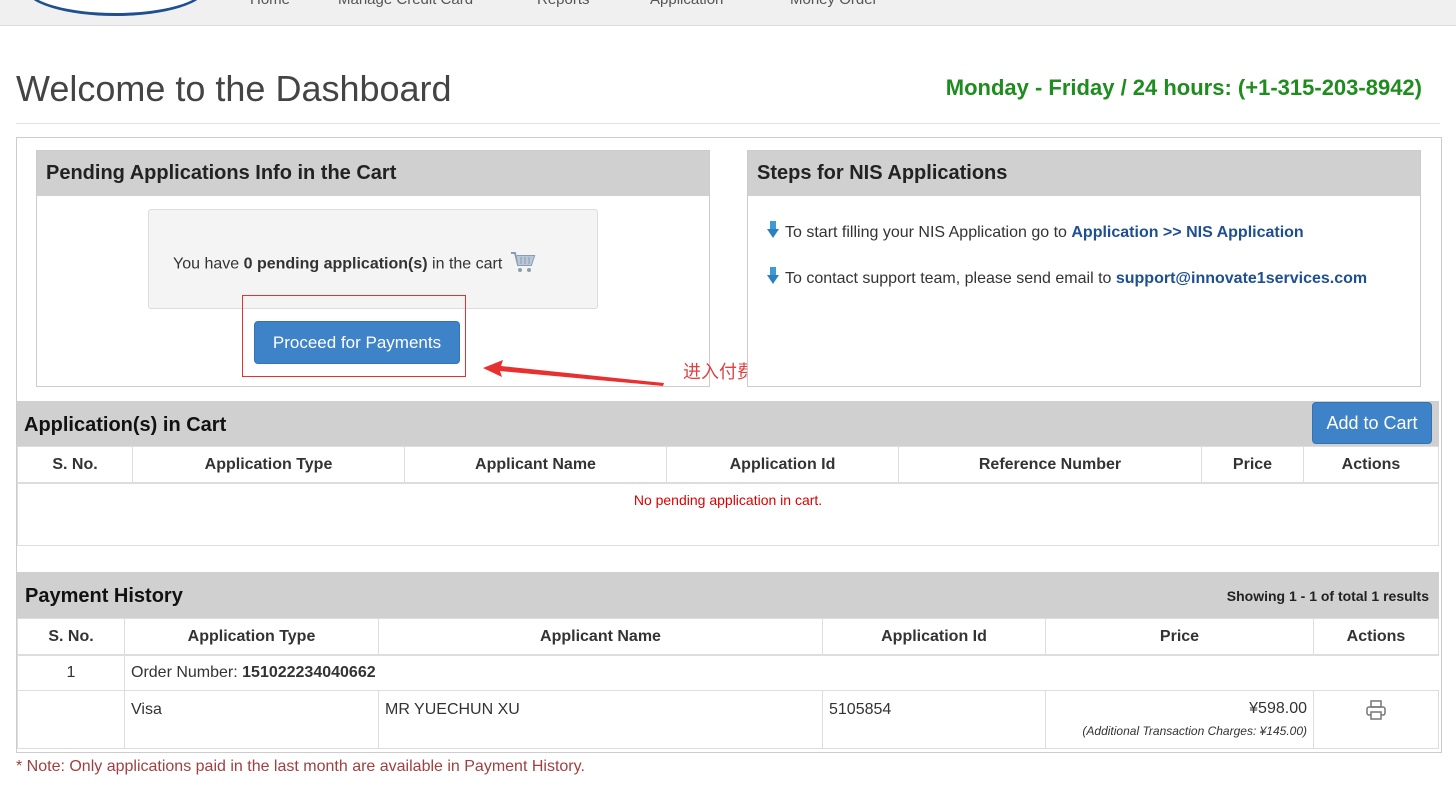 This screenshot has height=800, width=1456. What do you see at coordinates (234, 88) in the screenshot?
I see `page-title: Welcome to the Dashboard` at bounding box center [234, 88].